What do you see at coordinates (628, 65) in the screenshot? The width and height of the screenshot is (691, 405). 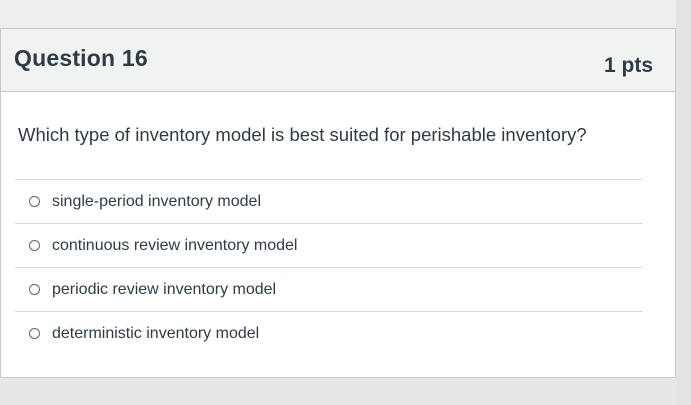 I see `question-points: 1 pts` at bounding box center [628, 65].